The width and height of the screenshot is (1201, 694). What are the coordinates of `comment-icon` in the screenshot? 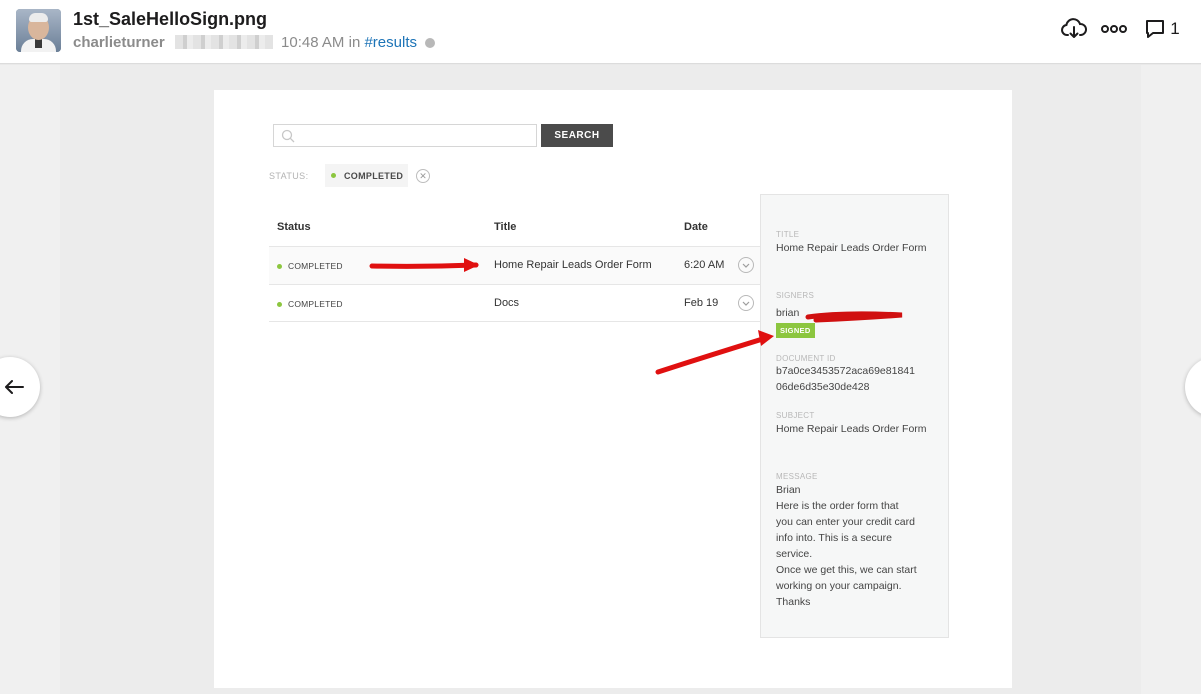 It's located at (1155, 29).